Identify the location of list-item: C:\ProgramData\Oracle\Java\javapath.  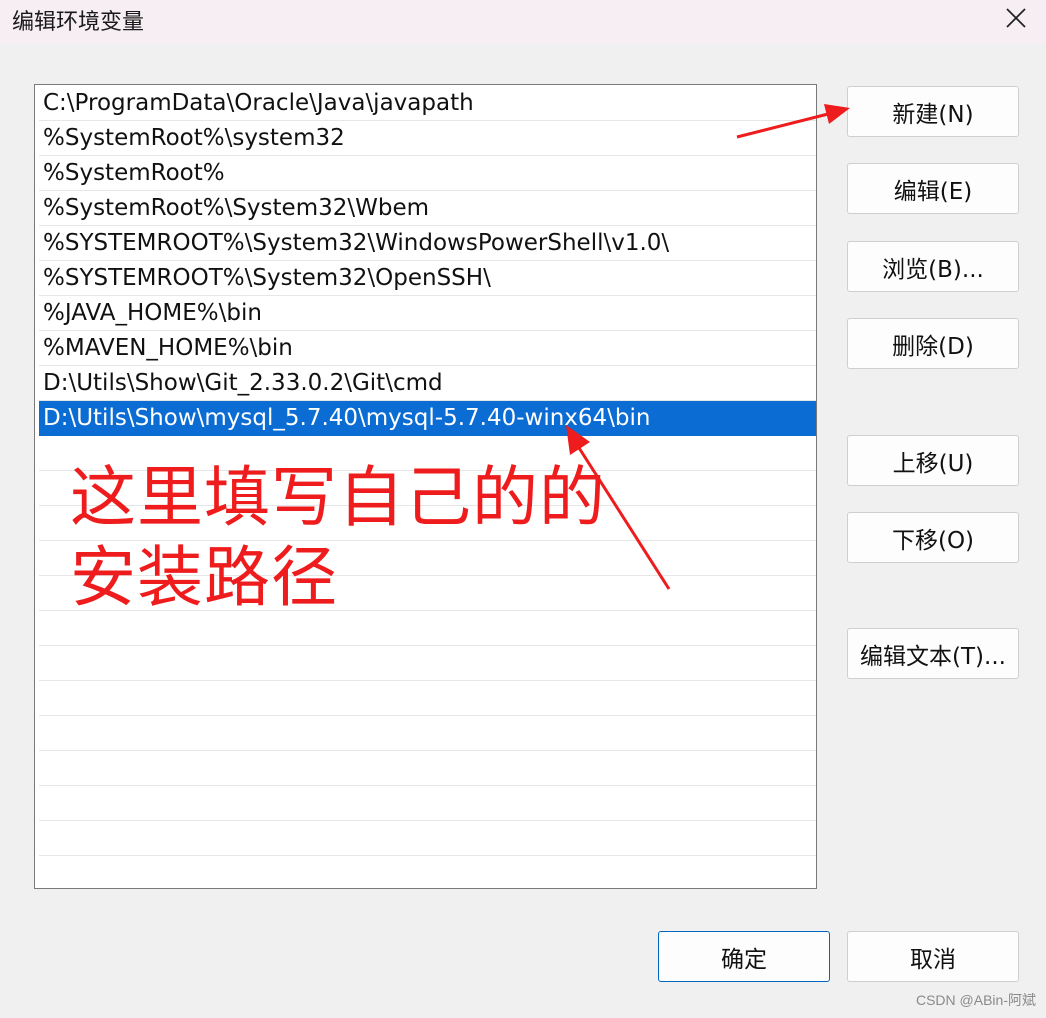
(427, 103).